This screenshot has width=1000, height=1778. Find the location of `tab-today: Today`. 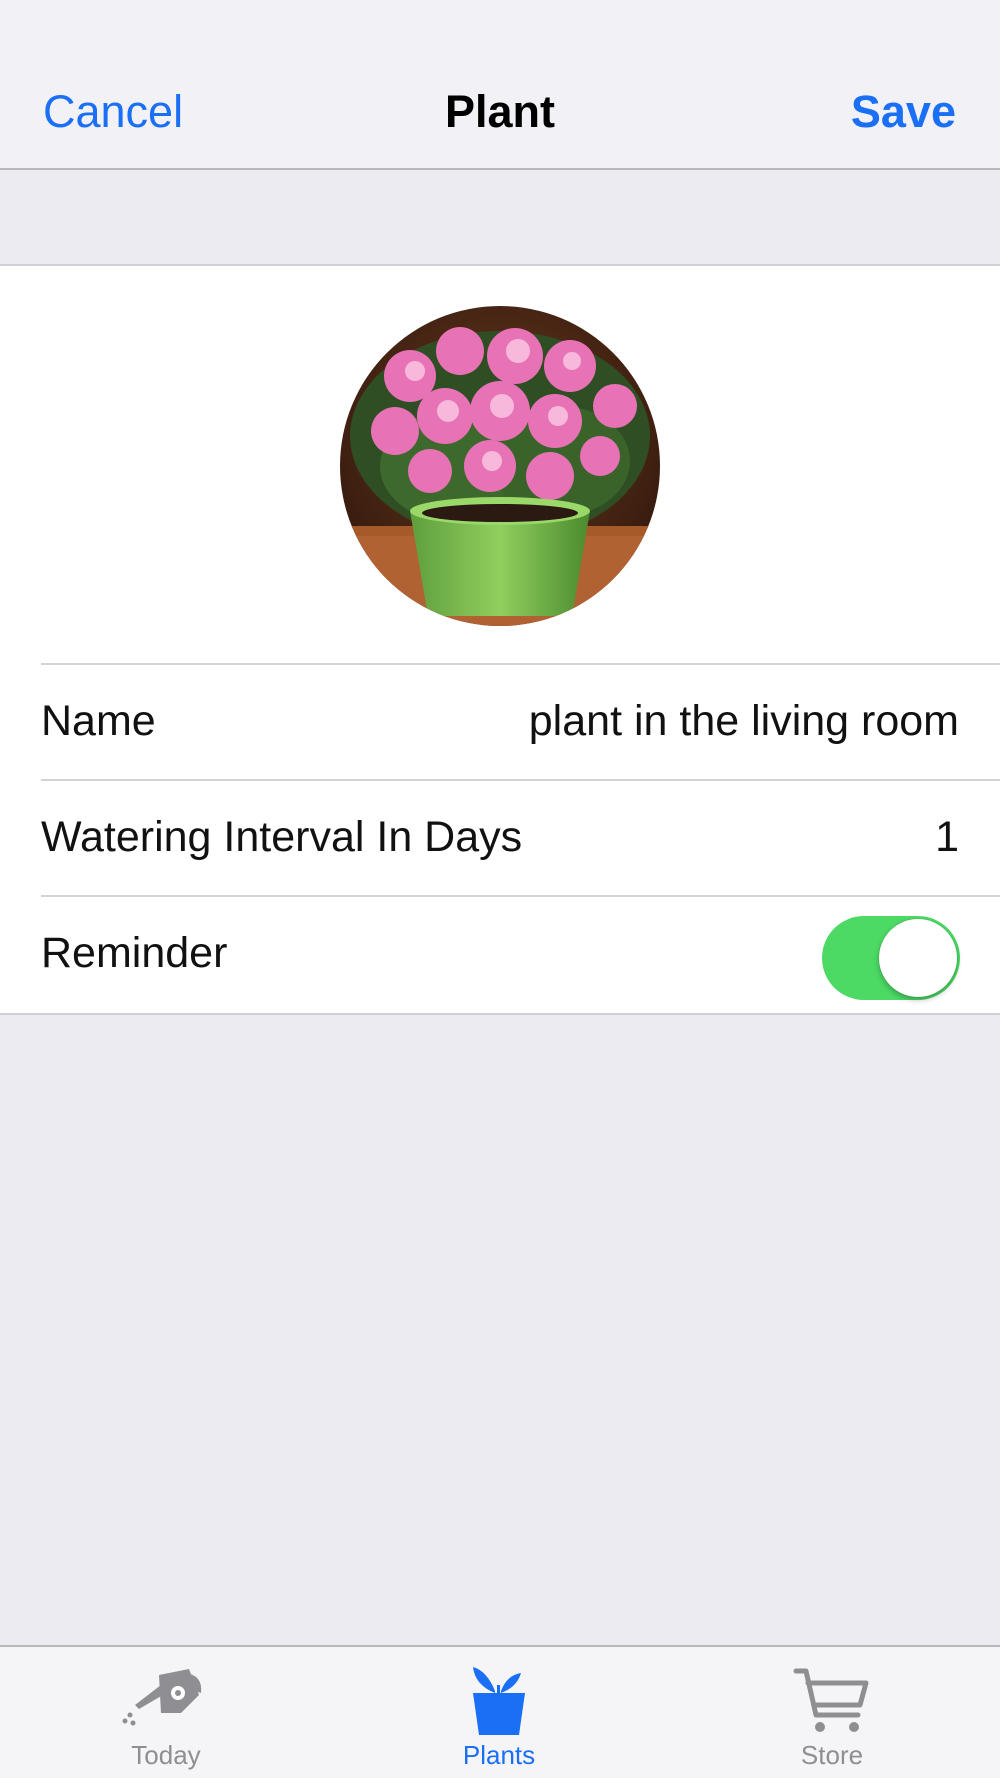

tab-today: Today is located at coordinates (166, 1712).